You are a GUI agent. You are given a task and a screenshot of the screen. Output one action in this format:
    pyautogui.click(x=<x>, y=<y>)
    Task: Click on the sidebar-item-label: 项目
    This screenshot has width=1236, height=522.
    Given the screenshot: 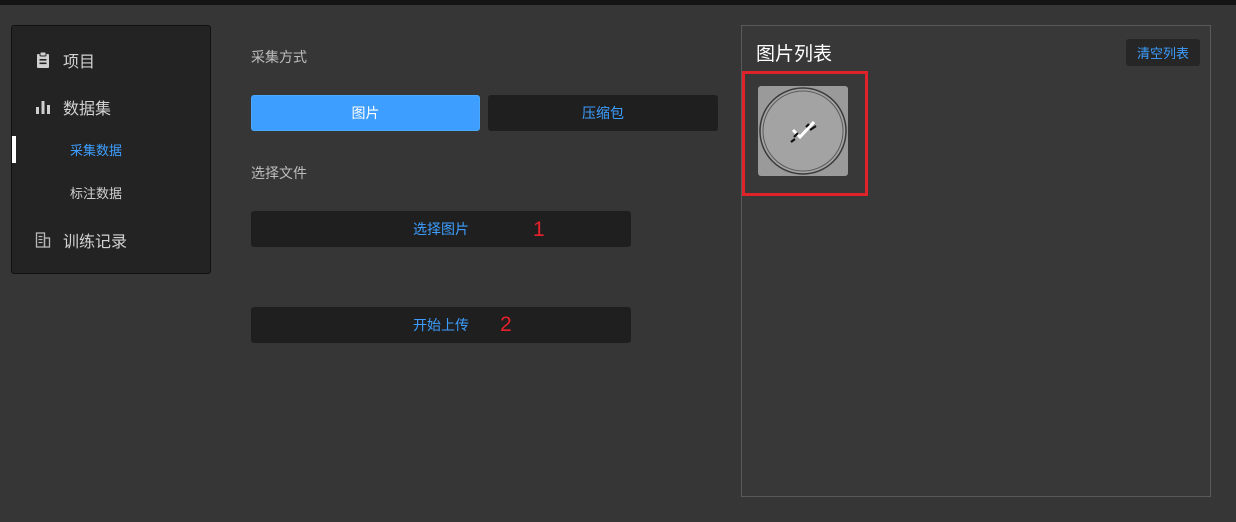 What is the action you would take?
    pyautogui.click(x=79, y=61)
    